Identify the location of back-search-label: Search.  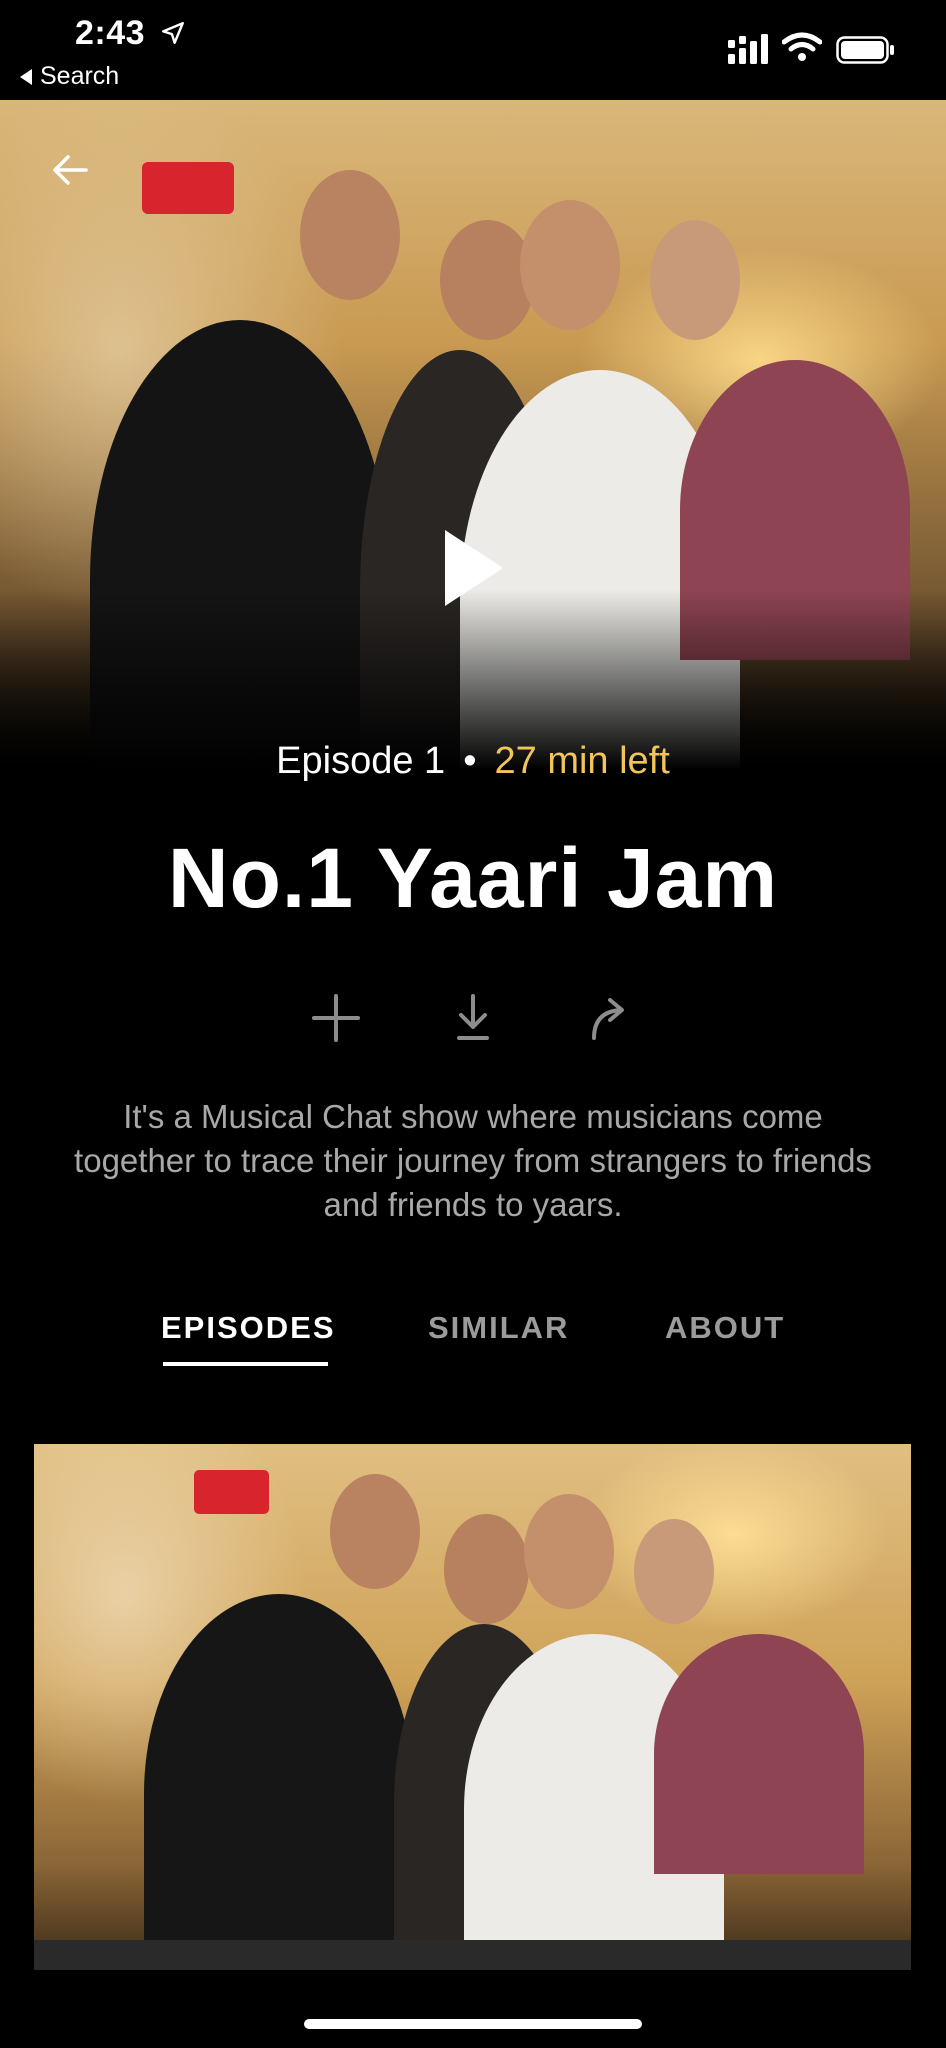
(80, 76).